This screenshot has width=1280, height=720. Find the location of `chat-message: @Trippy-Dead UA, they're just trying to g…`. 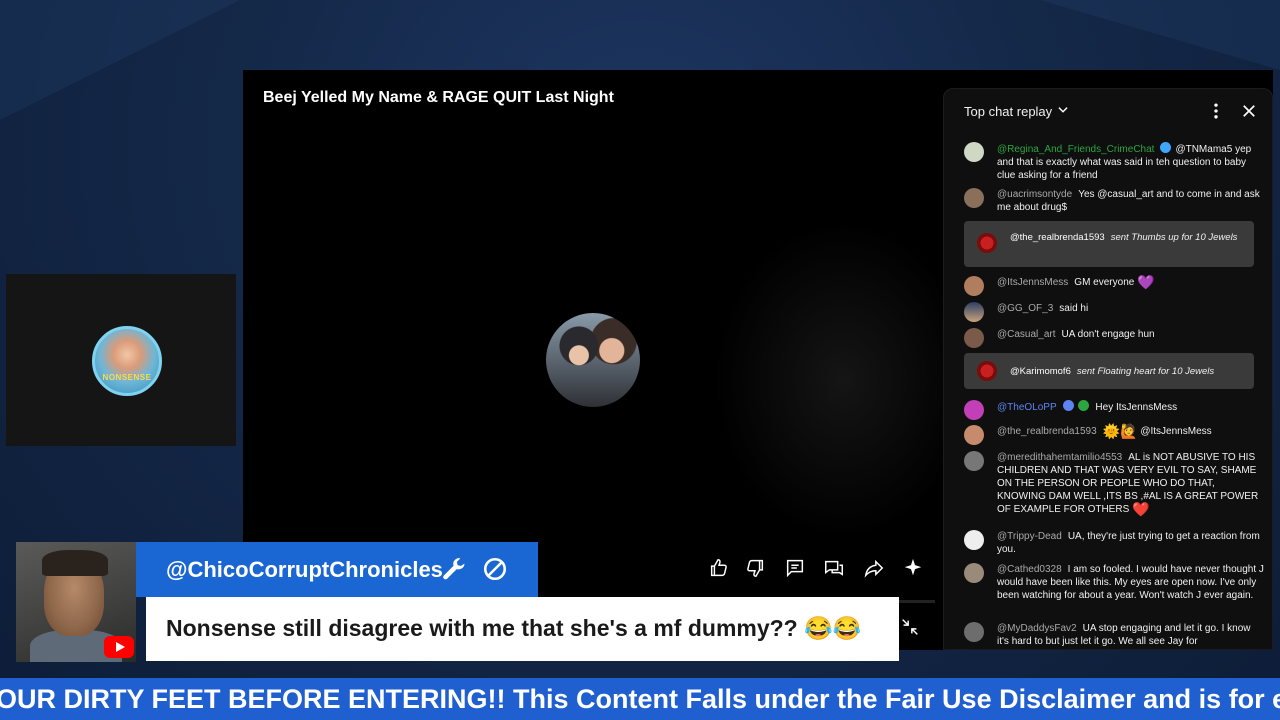

chat-message: @Trippy-Dead UA, they're just trying to g… is located at coordinates (1114, 543).